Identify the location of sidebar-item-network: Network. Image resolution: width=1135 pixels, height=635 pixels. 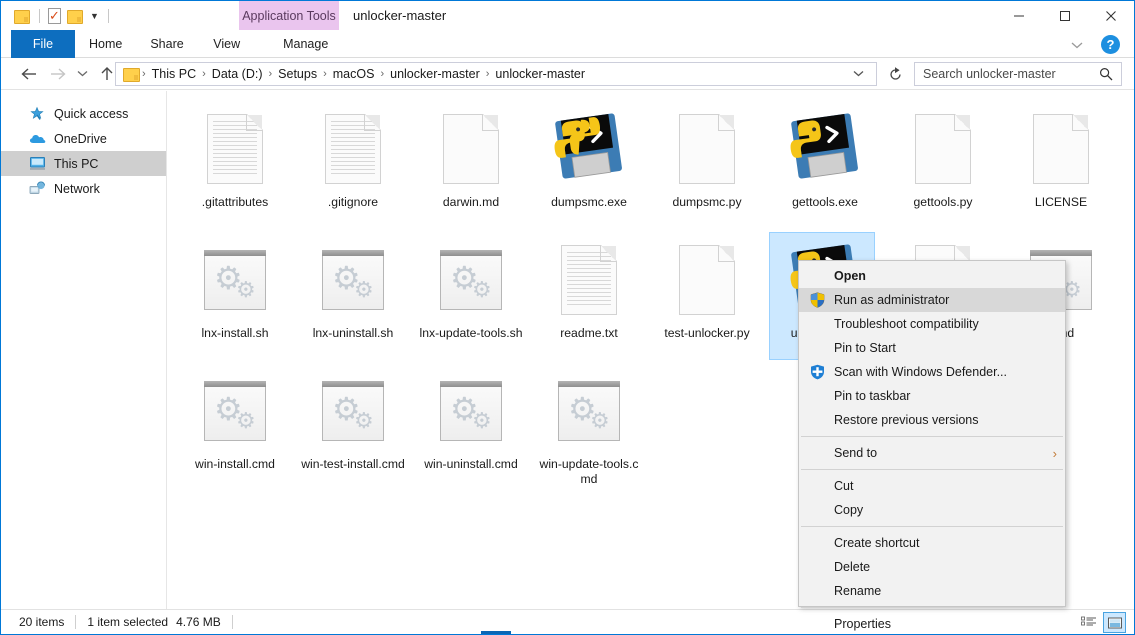
(83, 188).